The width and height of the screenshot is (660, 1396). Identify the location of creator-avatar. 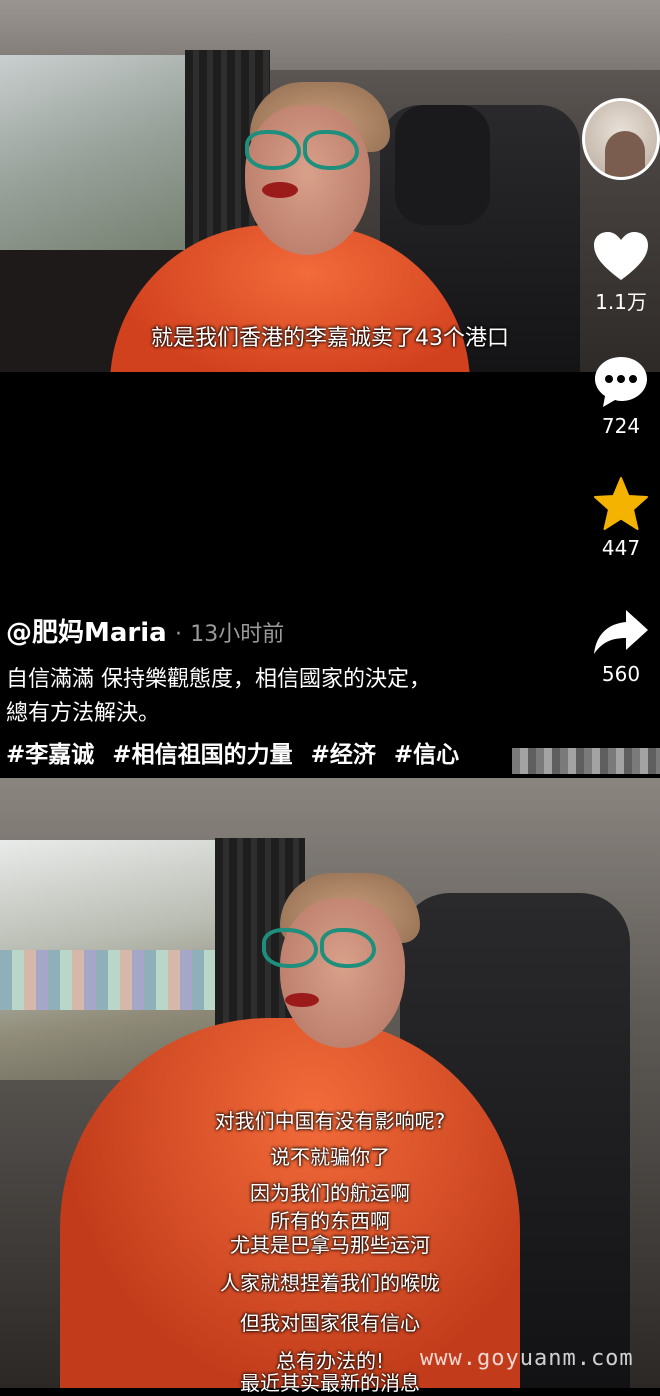
(621, 139).